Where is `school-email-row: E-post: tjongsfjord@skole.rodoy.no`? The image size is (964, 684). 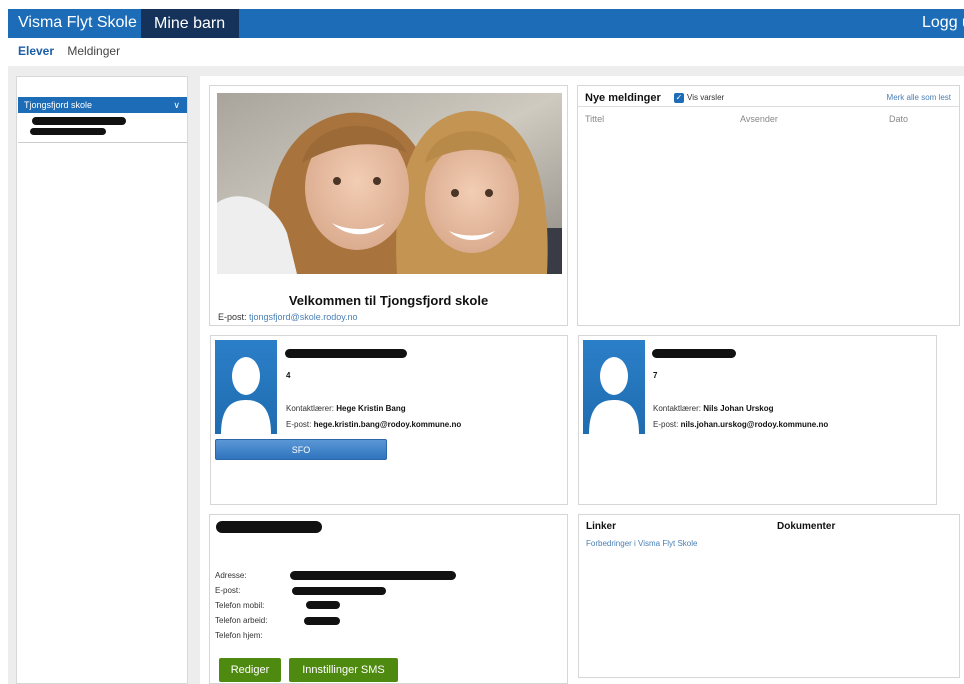 school-email-row: E-post: tjongsfjord@skole.rodoy.no is located at coordinates (288, 317).